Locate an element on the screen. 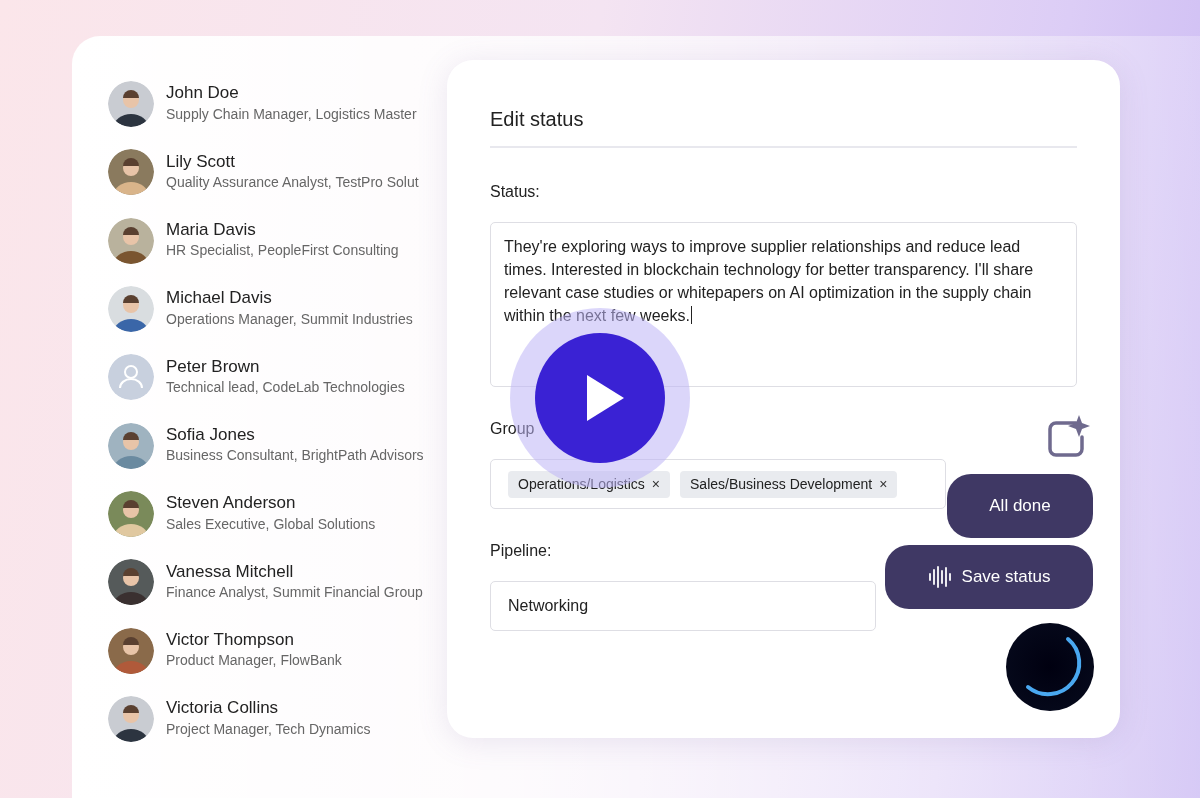 Image resolution: width=1200 pixels, height=798 pixels. pipeline-select: Networking is located at coordinates (683, 606).